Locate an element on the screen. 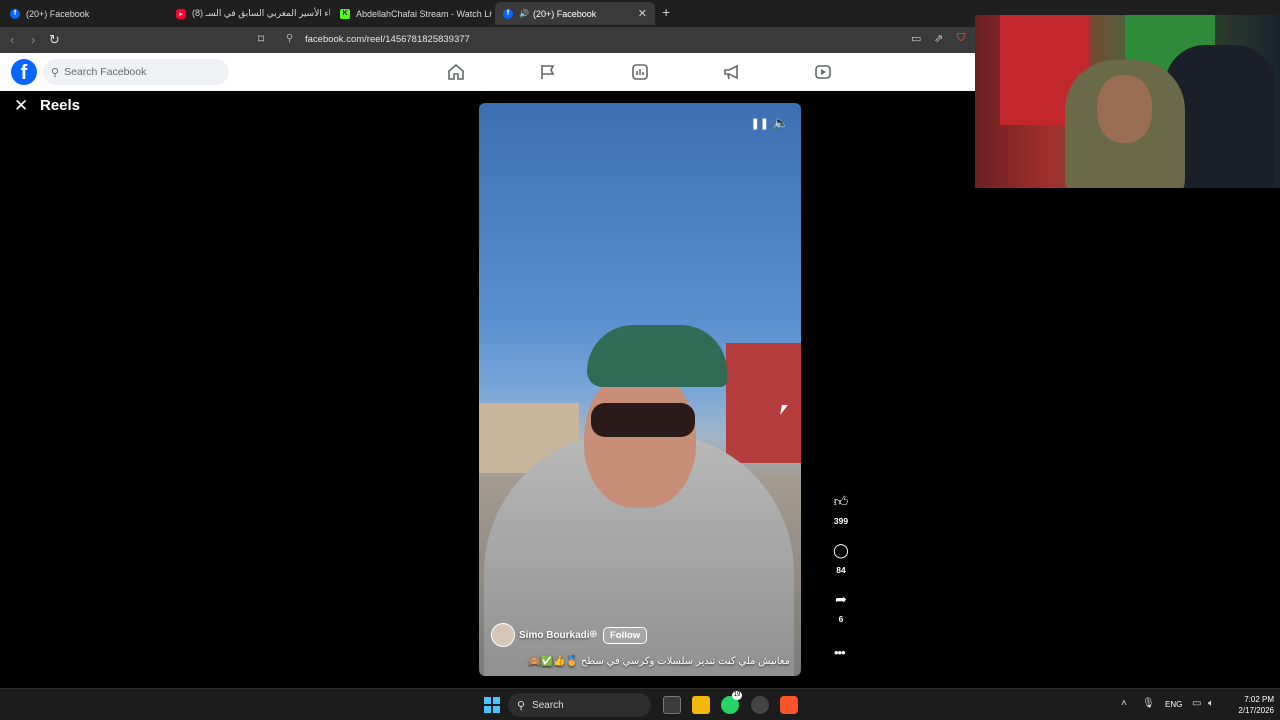 This screenshot has height=720, width=1280. audio-playing-icon: 🔊 is located at coordinates (524, 13).